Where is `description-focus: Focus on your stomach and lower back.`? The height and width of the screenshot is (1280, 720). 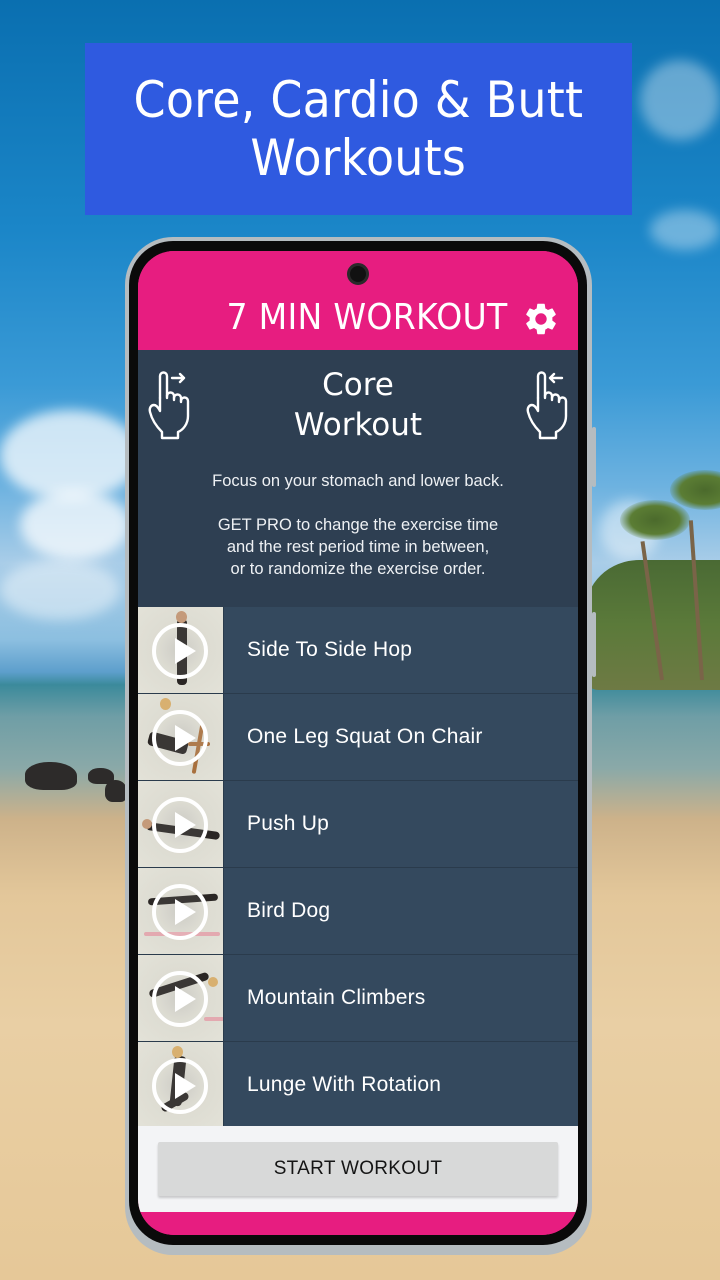
description-focus: Focus on your stomach and lower back. is located at coordinates (358, 481).